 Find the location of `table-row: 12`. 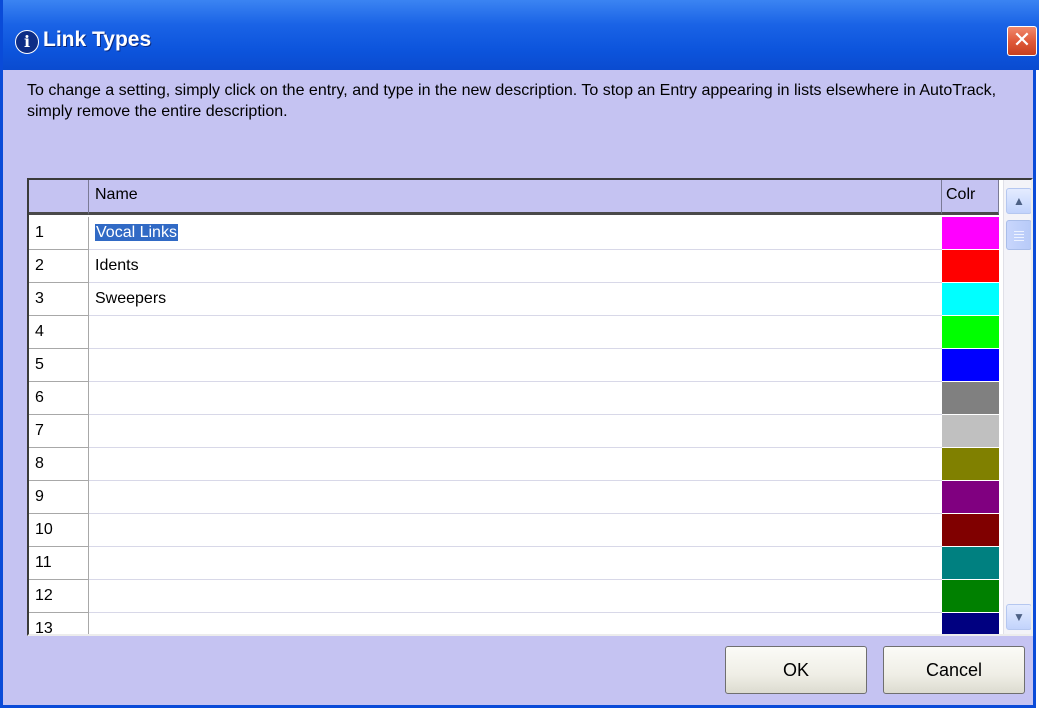

table-row: 12 is located at coordinates (514, 596).